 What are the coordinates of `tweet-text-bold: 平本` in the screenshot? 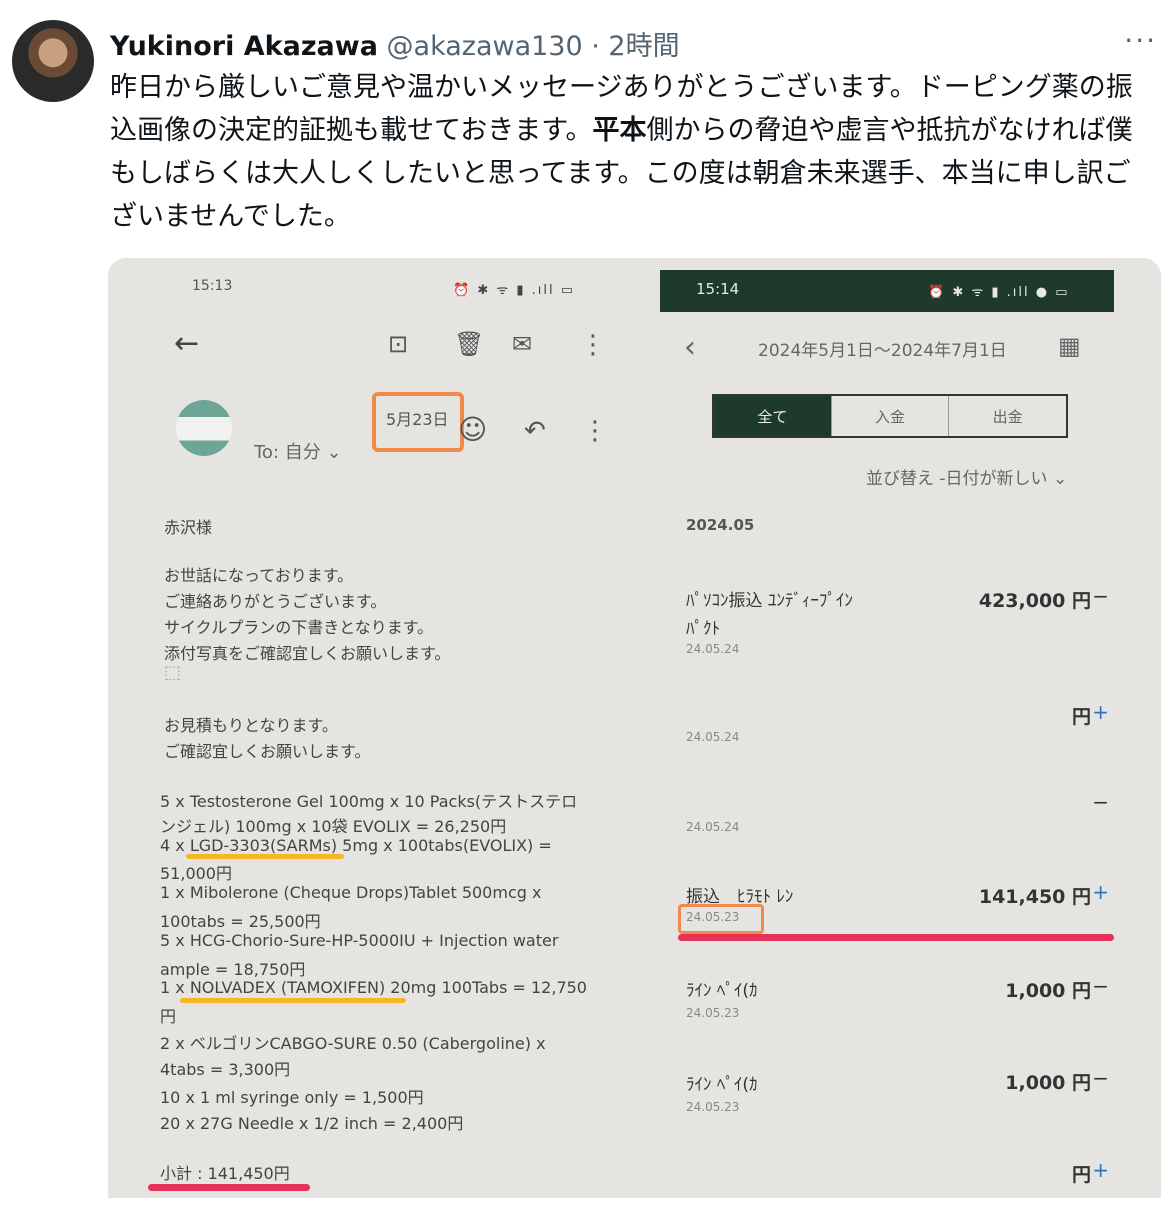 It's located at (619, 130).